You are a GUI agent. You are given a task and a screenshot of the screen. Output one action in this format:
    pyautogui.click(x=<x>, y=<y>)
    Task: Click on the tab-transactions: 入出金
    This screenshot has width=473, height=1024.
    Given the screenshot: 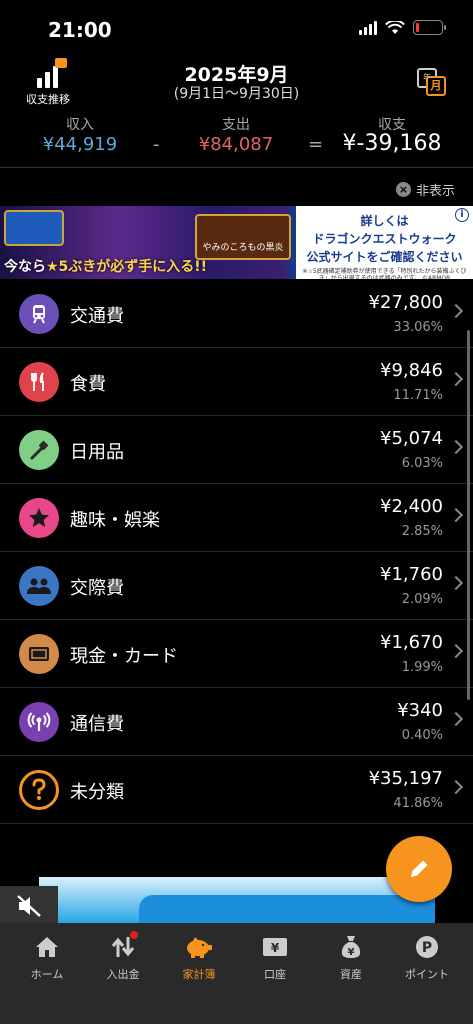 What is the action you would take?
    pyautogui.click(x=123, y=962)
    